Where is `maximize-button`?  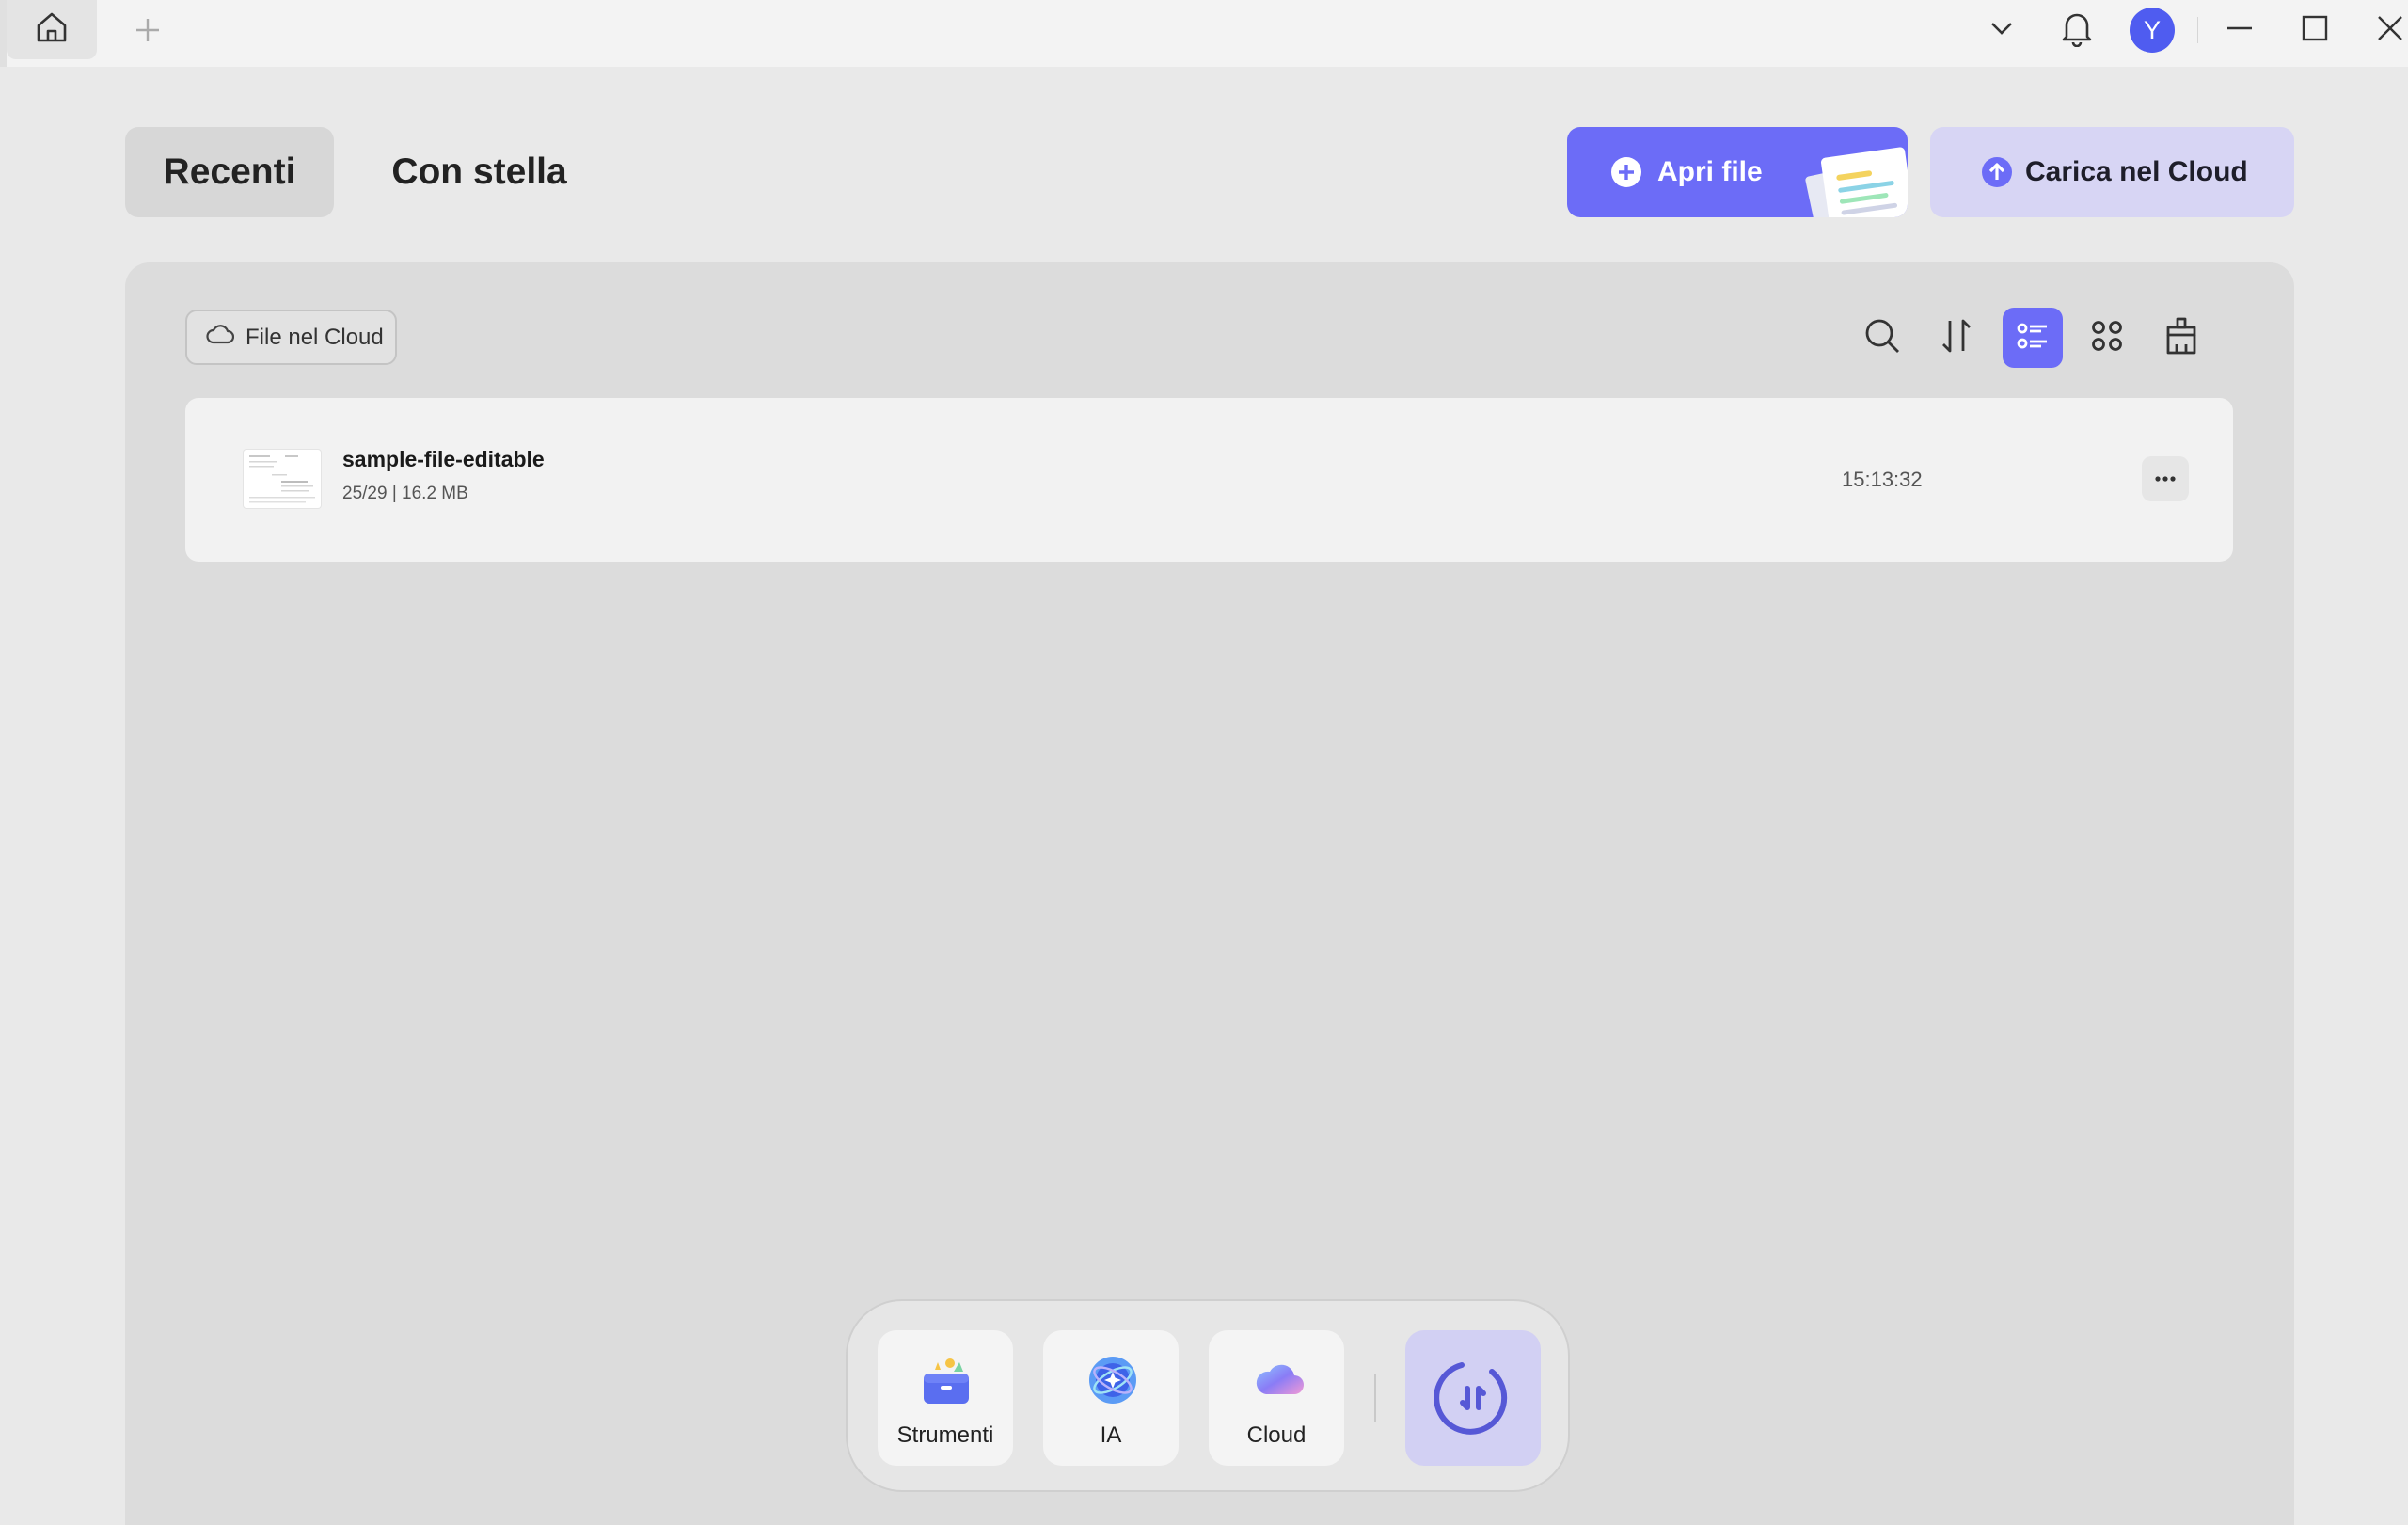 maximize-button is located at coordinates (2315, 30).